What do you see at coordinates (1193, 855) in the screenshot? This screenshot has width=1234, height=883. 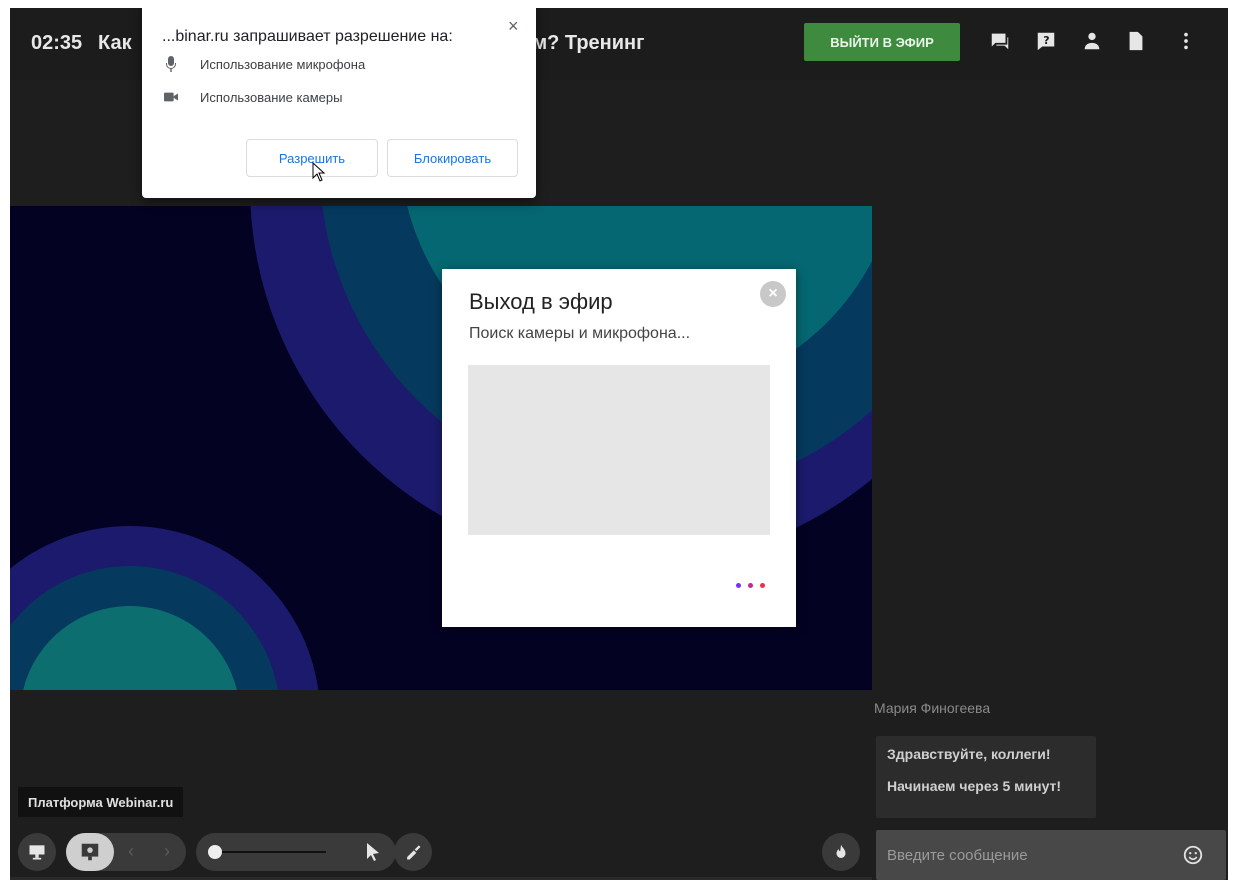 I see `smiley-icon` at bounding box center [1193, 855].